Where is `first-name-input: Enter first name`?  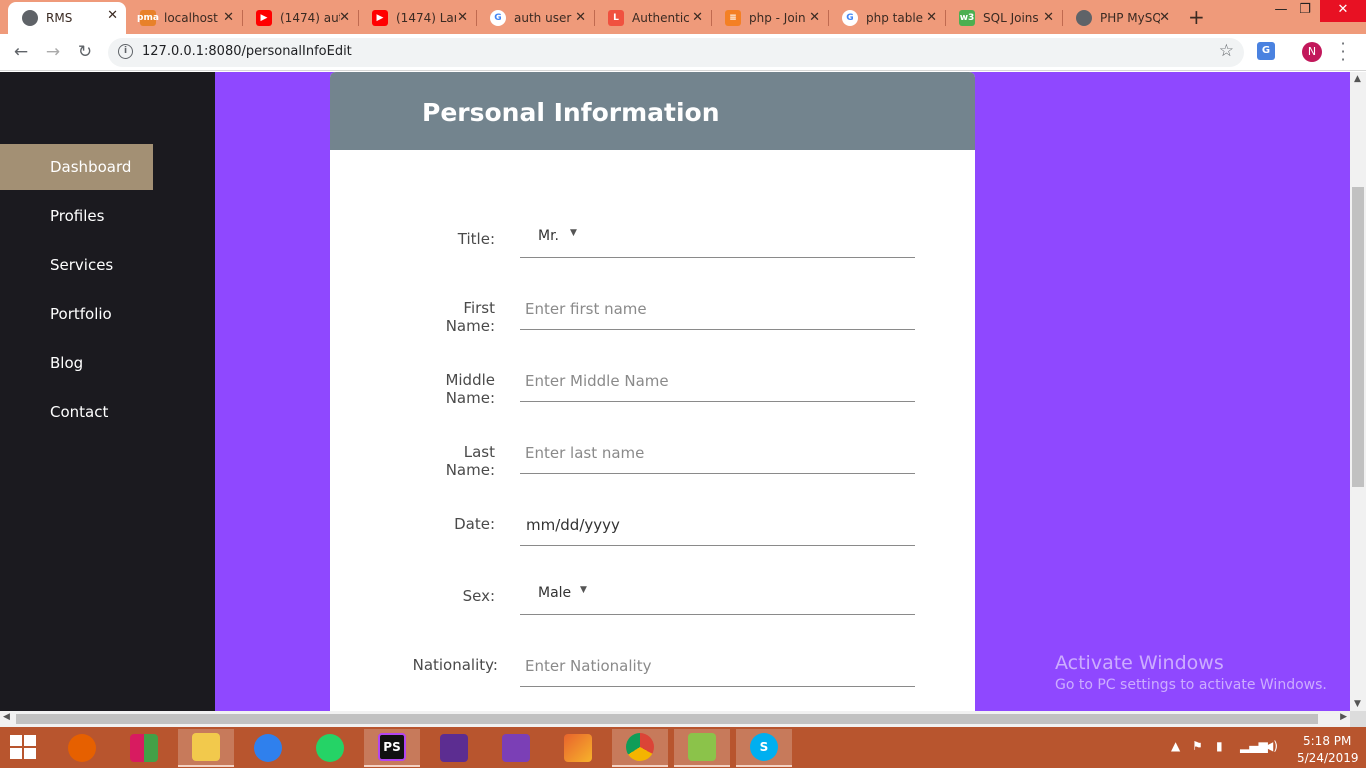
first-name-input: Enter first name is located at coordinates (717, 308).